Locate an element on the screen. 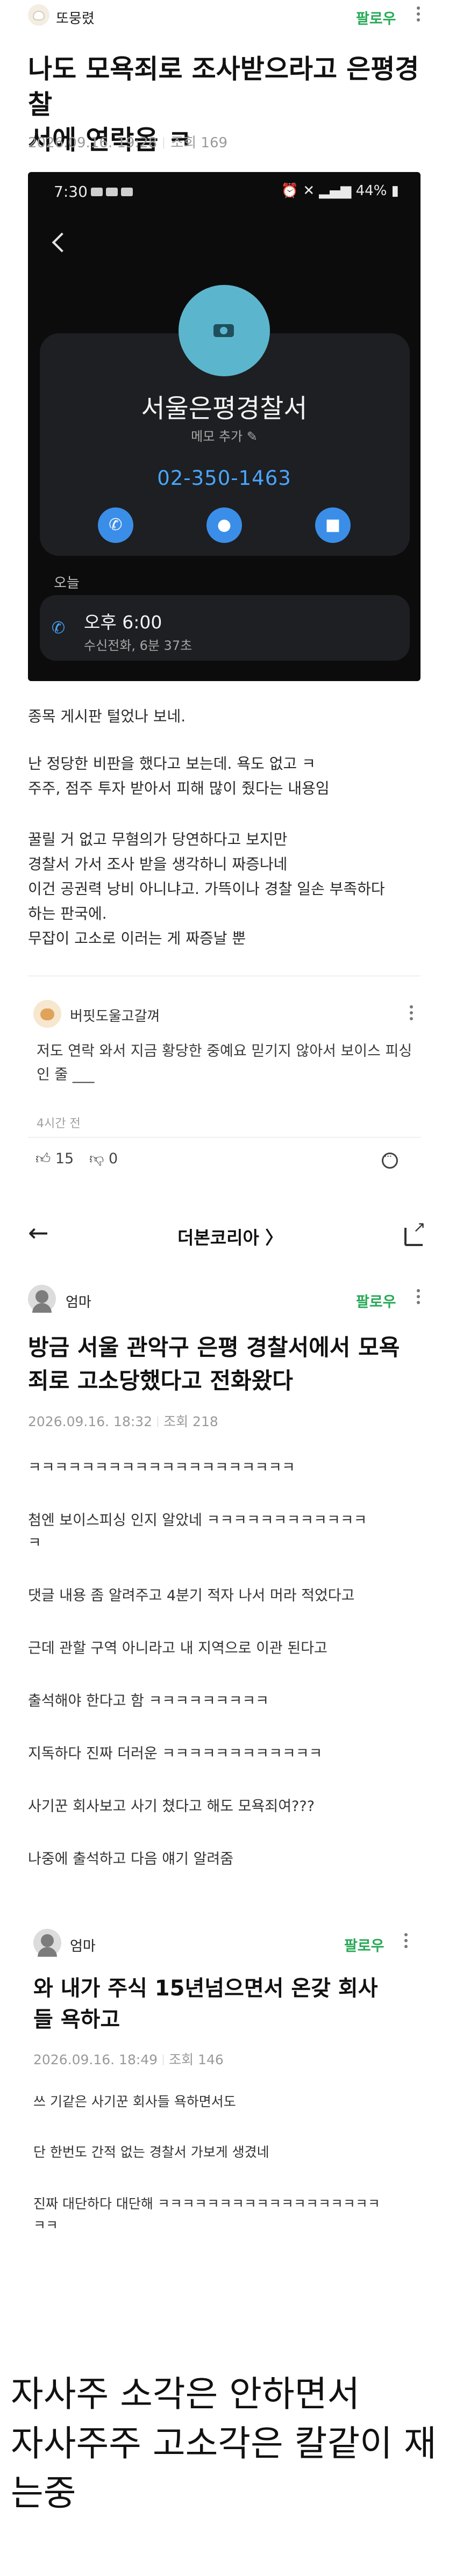 Image resolution: width=449 pixels, height=2576 pixels. caption-line: 는중 is located at coordinates (43, 2493).